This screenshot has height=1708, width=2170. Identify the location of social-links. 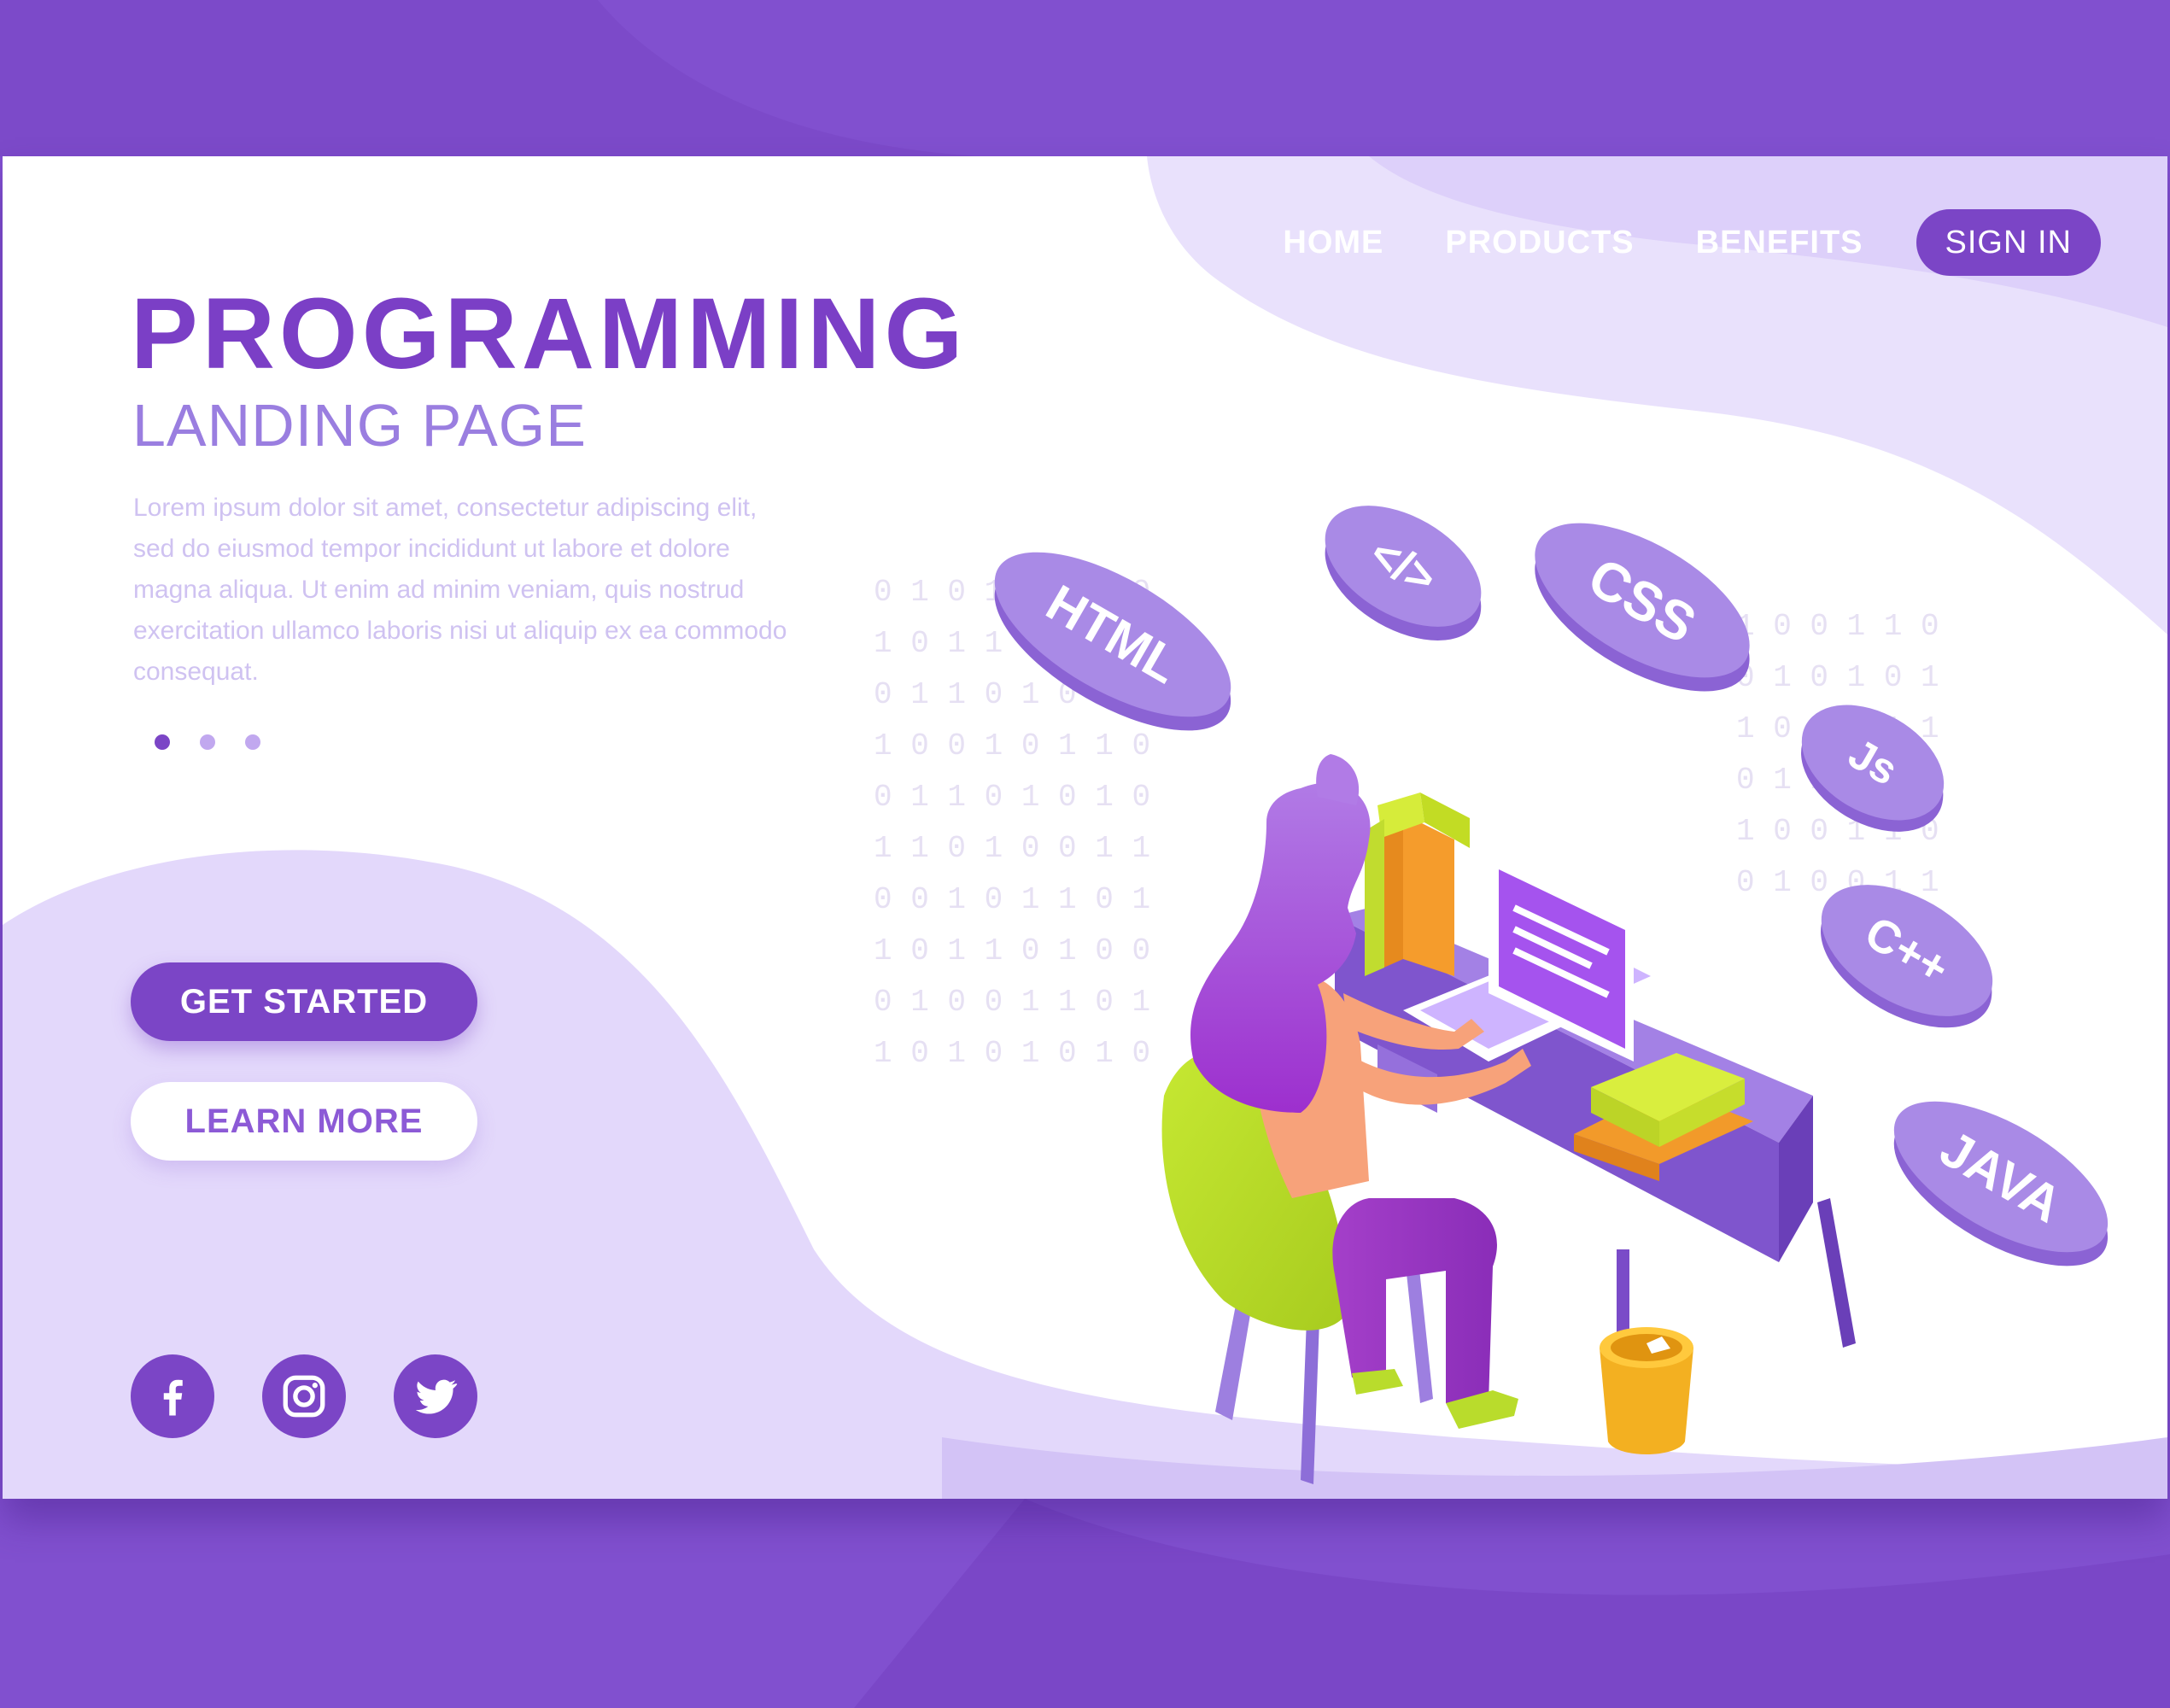
(304, 1396).